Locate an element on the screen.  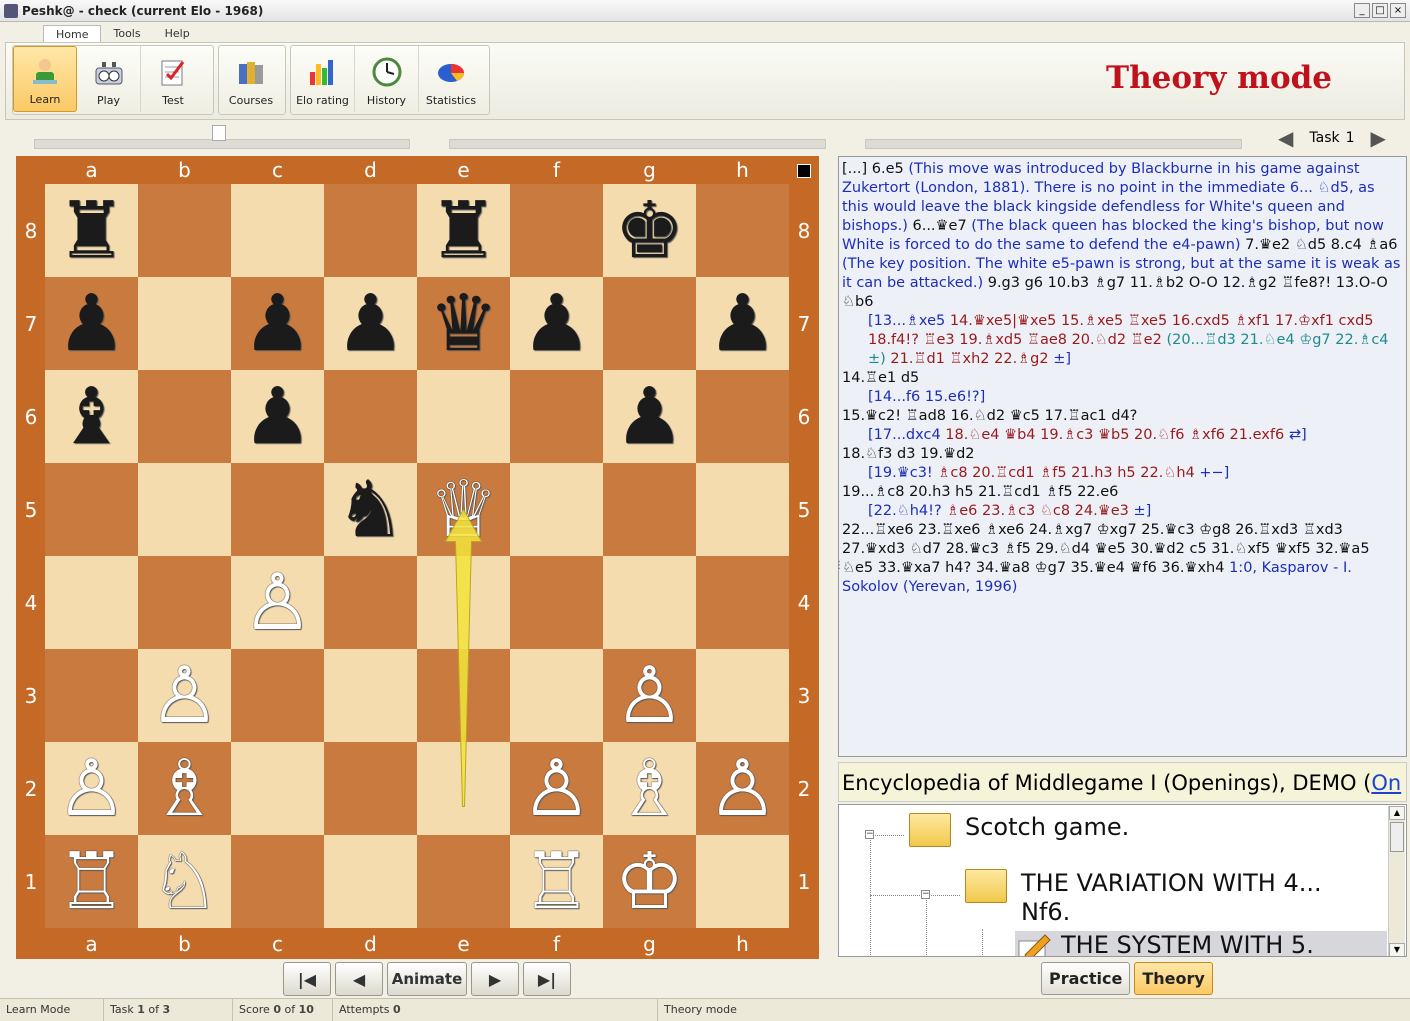
square-f2: ♙ is located at coordinates (556, 788).